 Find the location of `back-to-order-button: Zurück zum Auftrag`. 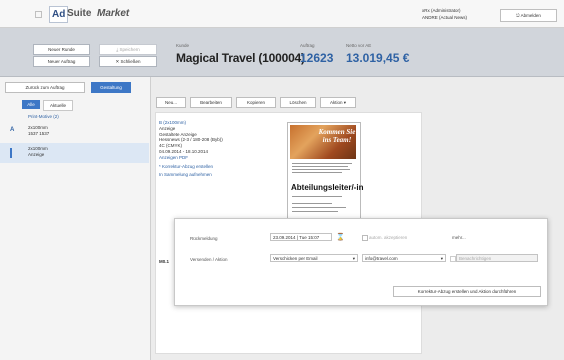

back-to-order-button: Zurück zum Auftrag is located at coordinates (45, 87).